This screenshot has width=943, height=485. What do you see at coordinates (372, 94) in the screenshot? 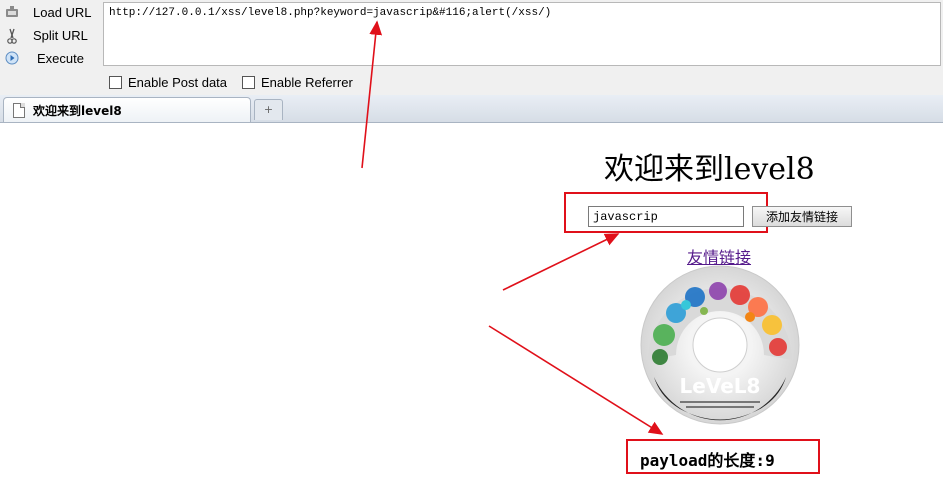
I see `arrow-to-url` at bounding box center [372, 94].